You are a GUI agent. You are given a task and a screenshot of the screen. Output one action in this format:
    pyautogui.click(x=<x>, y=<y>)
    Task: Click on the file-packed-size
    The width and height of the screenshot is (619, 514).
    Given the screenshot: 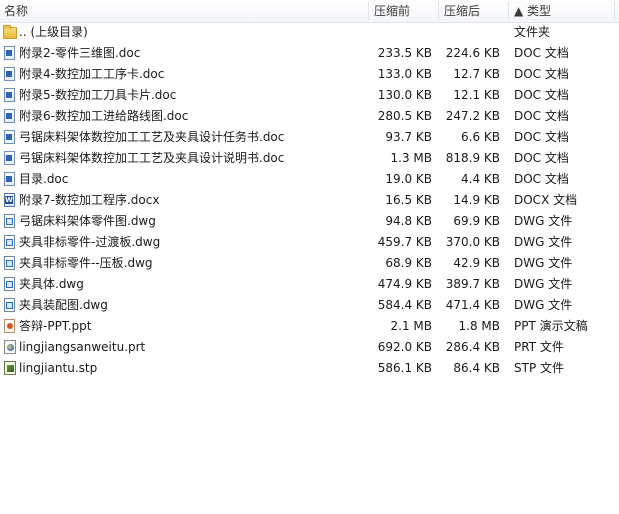 What is the action you would take?
    pyautogui.click(x=471, y=32)
    